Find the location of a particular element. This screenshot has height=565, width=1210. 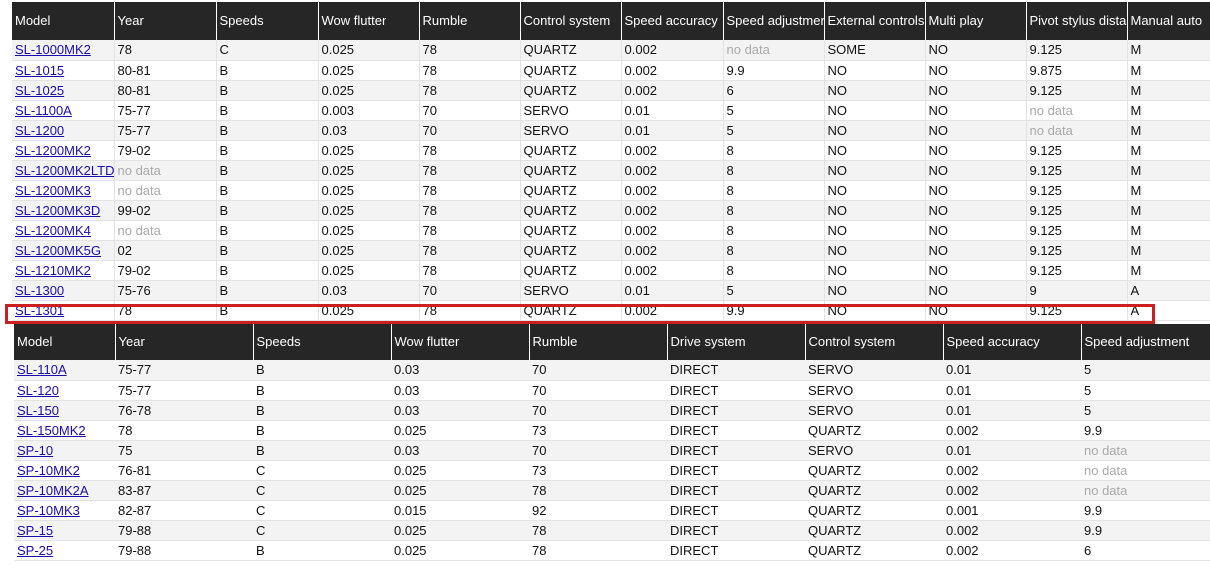

column-header-rumble: Rumble is located at coordinates (470, 21).